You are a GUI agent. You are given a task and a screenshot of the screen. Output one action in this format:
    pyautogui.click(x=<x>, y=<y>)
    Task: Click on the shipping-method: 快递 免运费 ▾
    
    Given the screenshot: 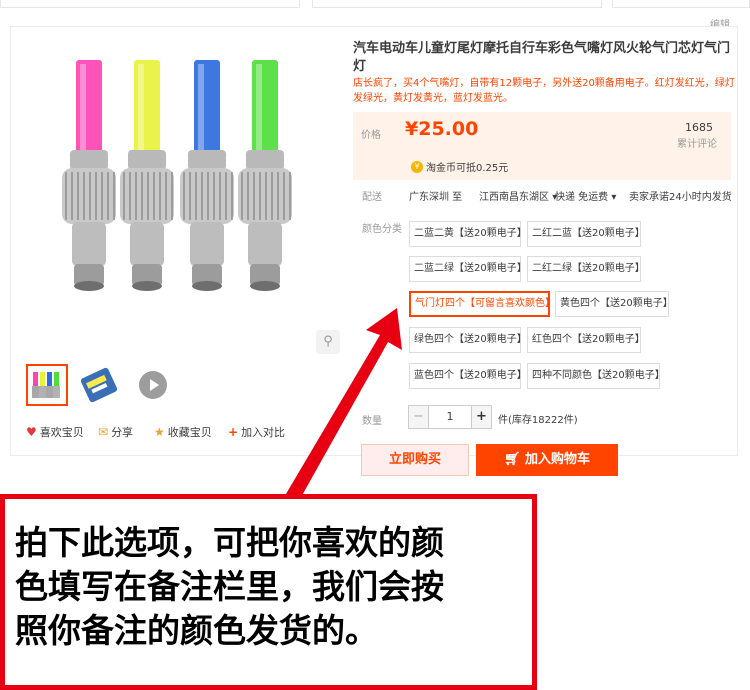 What is the action you would take?
    pyautogui.click(x=585, y=195)
    